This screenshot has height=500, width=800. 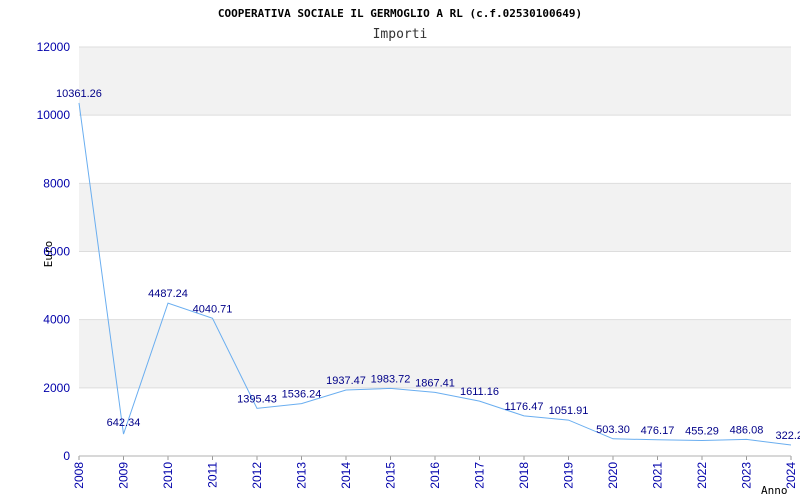 I want to click on y-tick-label: 2000, so click(x=56, y=388).